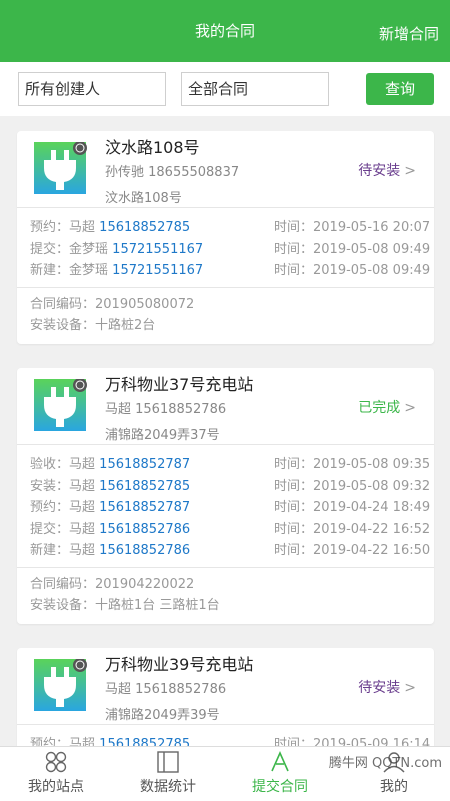 Image resolution: width=450 pixels, height=801 pixels. What do you see at coordinates (230, 529) in the screenshot?
I see `timeline-row: 提交：马超 15618852786 时间：2019-04-22 16:52` at bounding box center [230, 529].